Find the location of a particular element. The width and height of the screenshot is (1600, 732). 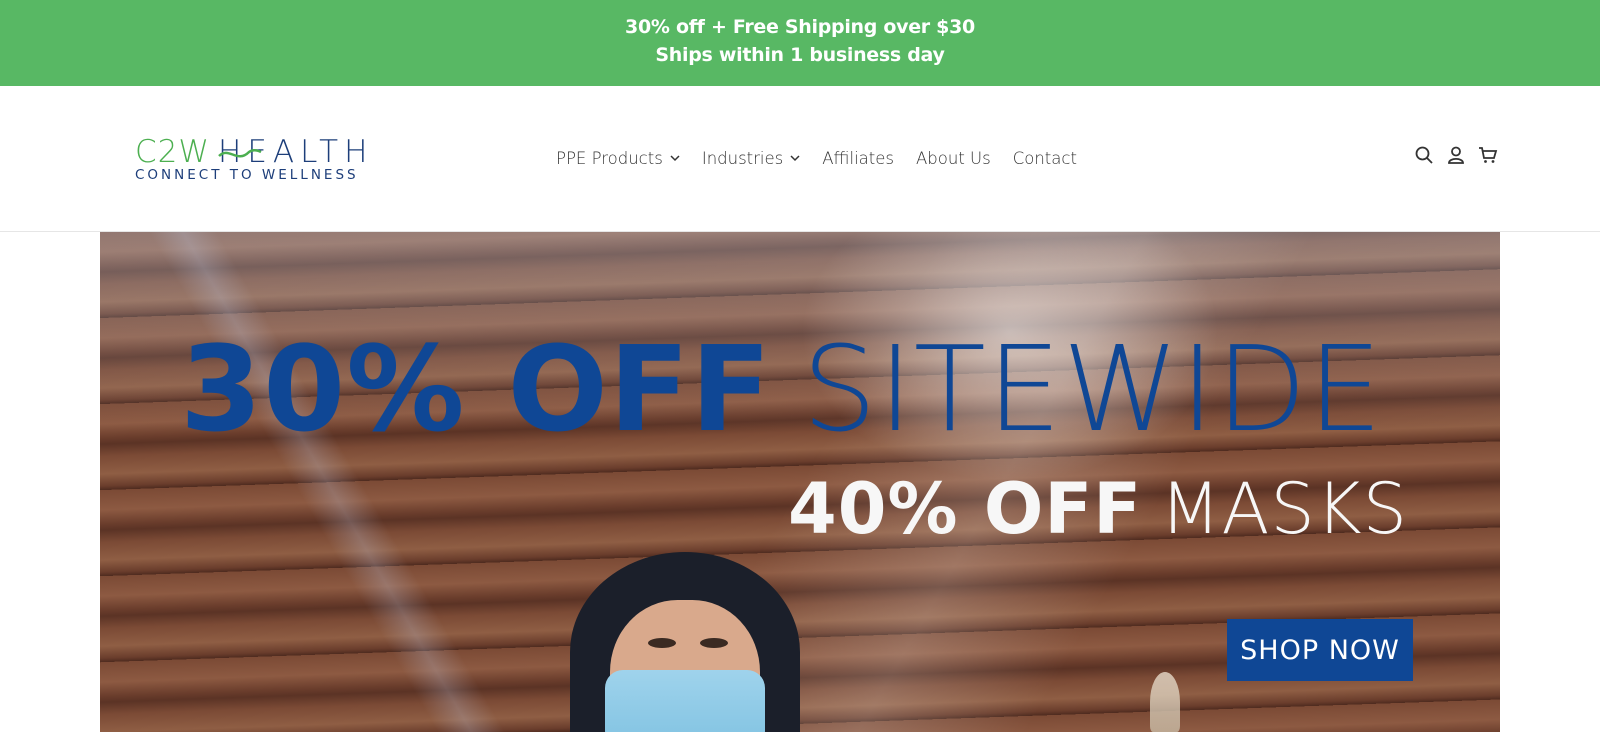

nav-label: About Us is located at coordinates (953, 158).